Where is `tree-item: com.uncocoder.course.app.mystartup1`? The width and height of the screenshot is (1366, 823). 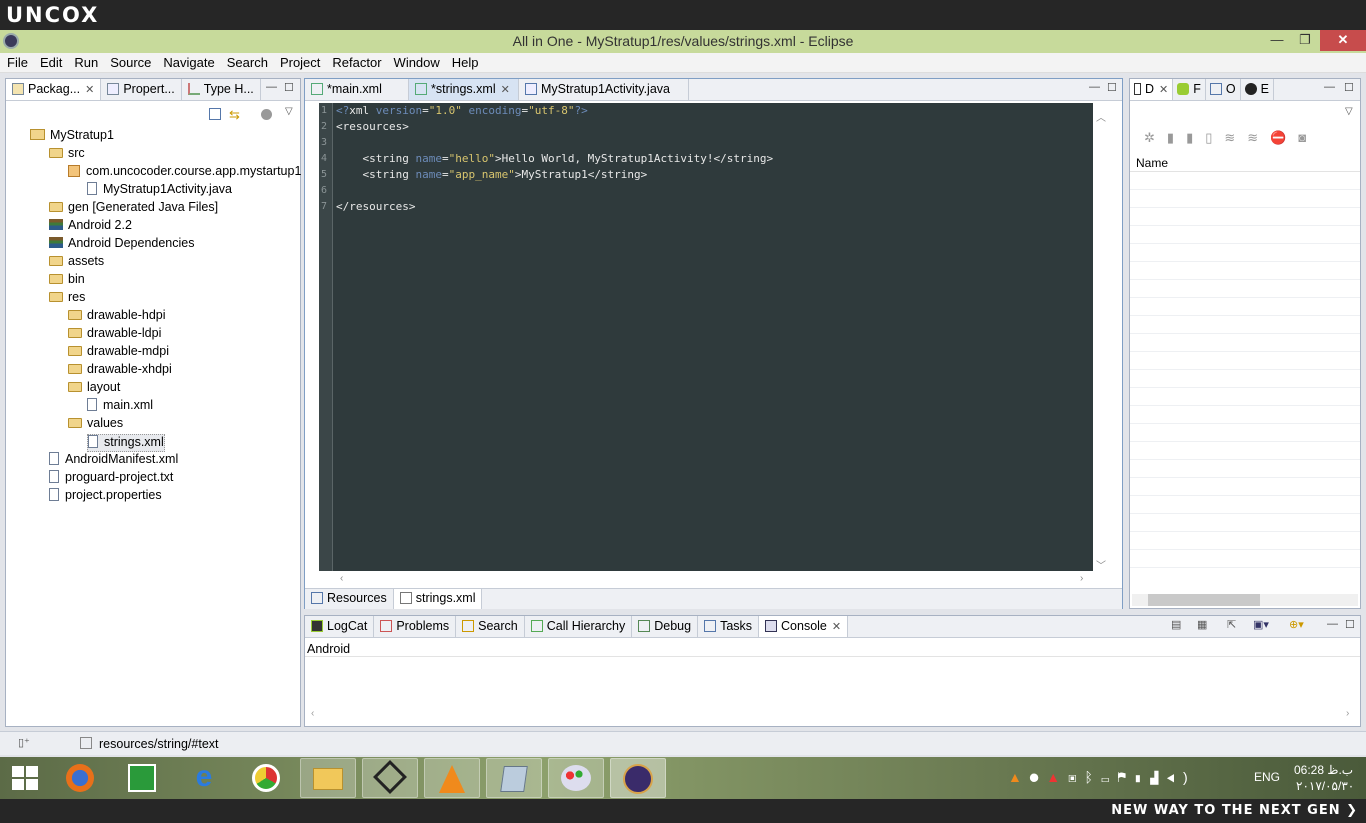 tree-item: com.uncocoder.course.app.mystartup1 is located at coordinates (184, 173).